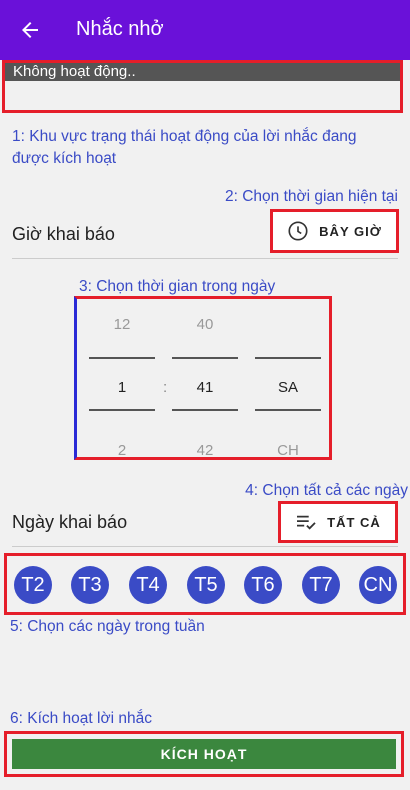  Describe the element at coordinates (33, 585) in the screenshot. I see `day-t2: T2` at that location.